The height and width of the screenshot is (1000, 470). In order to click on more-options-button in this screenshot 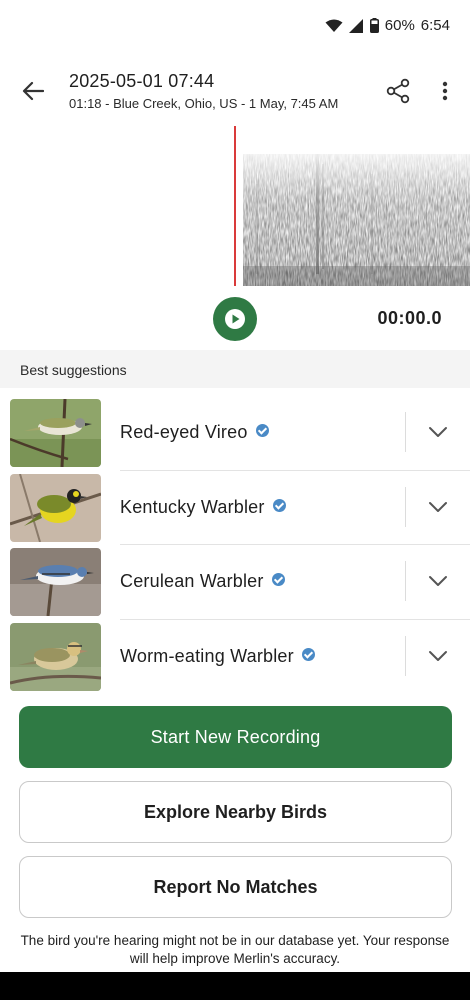, I will do `click(445, 91)`.